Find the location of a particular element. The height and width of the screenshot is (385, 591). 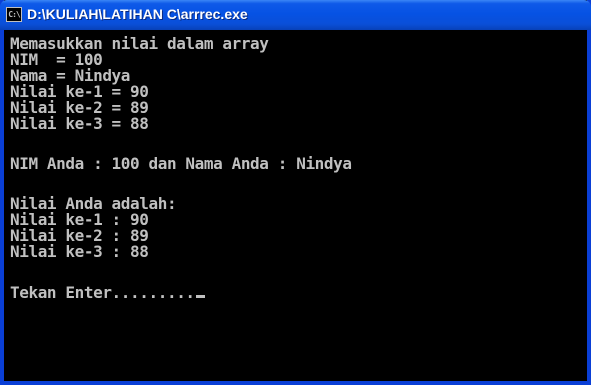

console-line-8: NIM Anda : 100 dan Nama Anda : Nindya is located at coordinates (181, 163).